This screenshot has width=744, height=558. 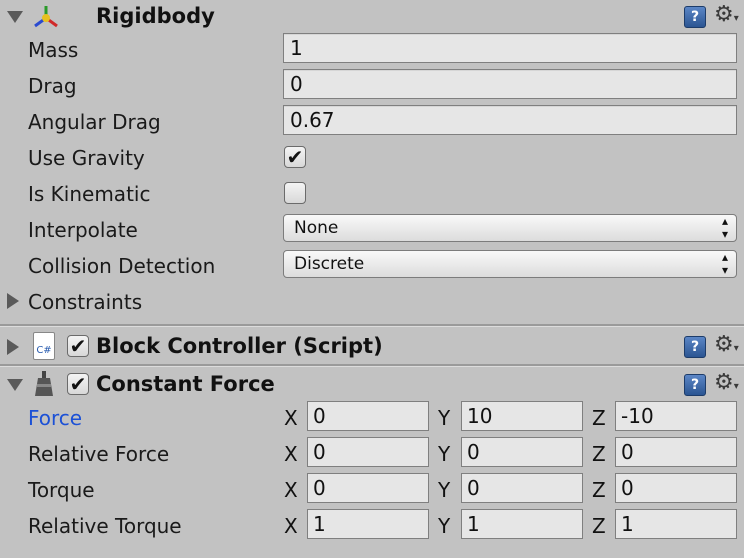 I want to click on block-controller-header-icons: ? ⚙▾, so click(x=712, y=347).